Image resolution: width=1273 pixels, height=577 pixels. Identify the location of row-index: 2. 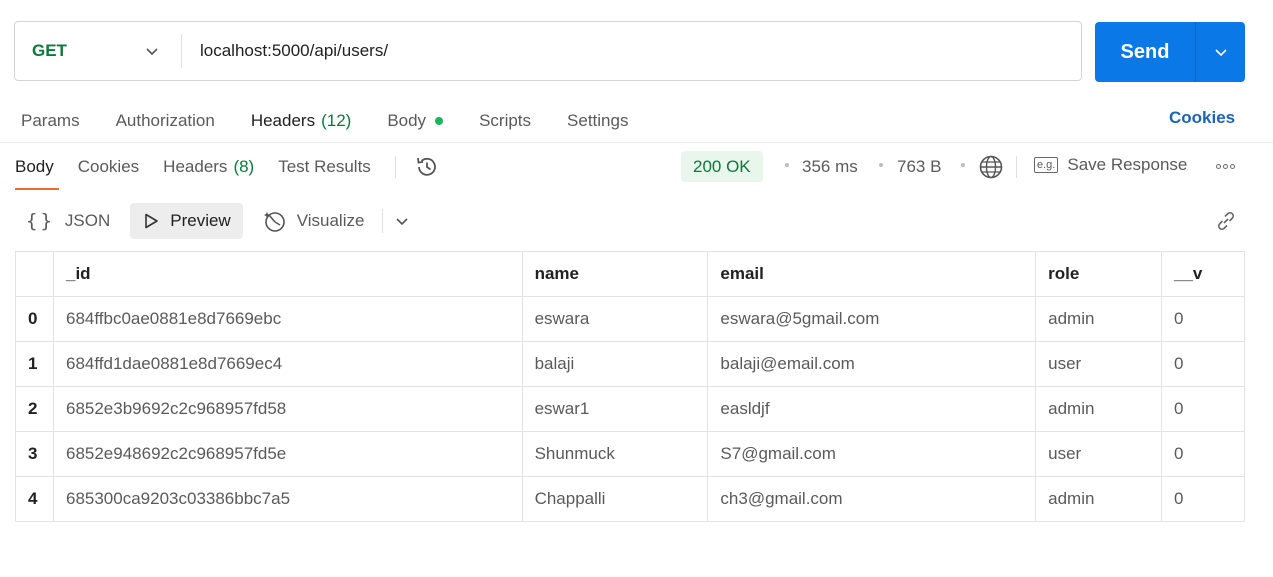
(34, 409).